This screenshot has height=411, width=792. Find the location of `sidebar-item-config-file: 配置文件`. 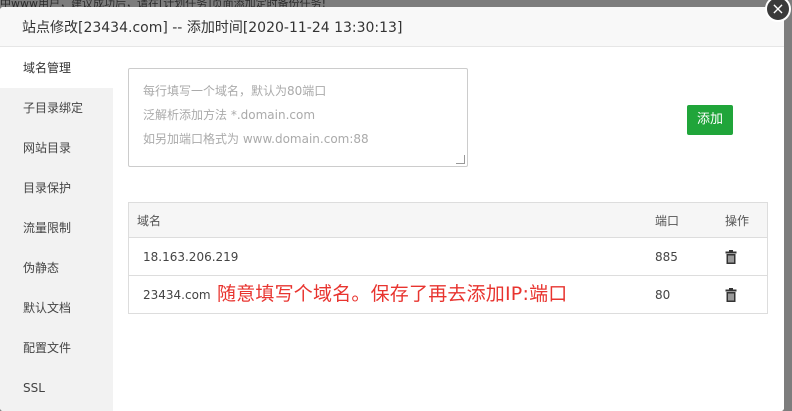

sidebar-item-config-file: 配置文件 is located at coordinates (56, 348).